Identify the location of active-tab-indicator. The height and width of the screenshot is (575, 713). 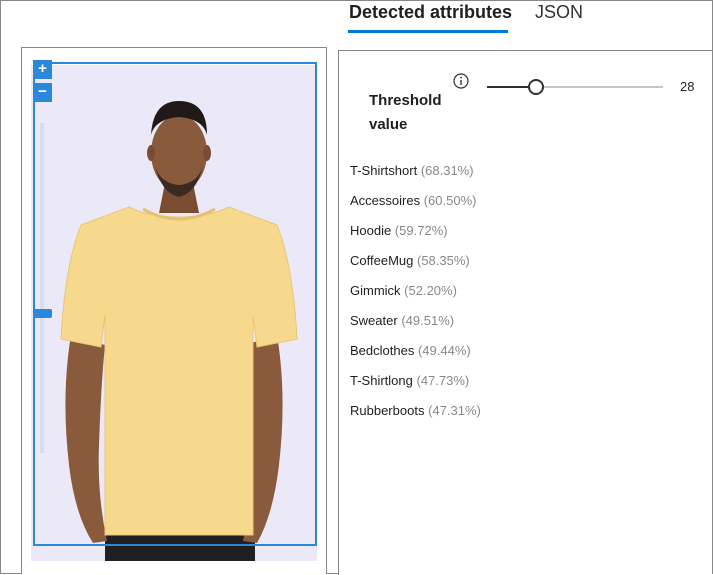
(428, 31).